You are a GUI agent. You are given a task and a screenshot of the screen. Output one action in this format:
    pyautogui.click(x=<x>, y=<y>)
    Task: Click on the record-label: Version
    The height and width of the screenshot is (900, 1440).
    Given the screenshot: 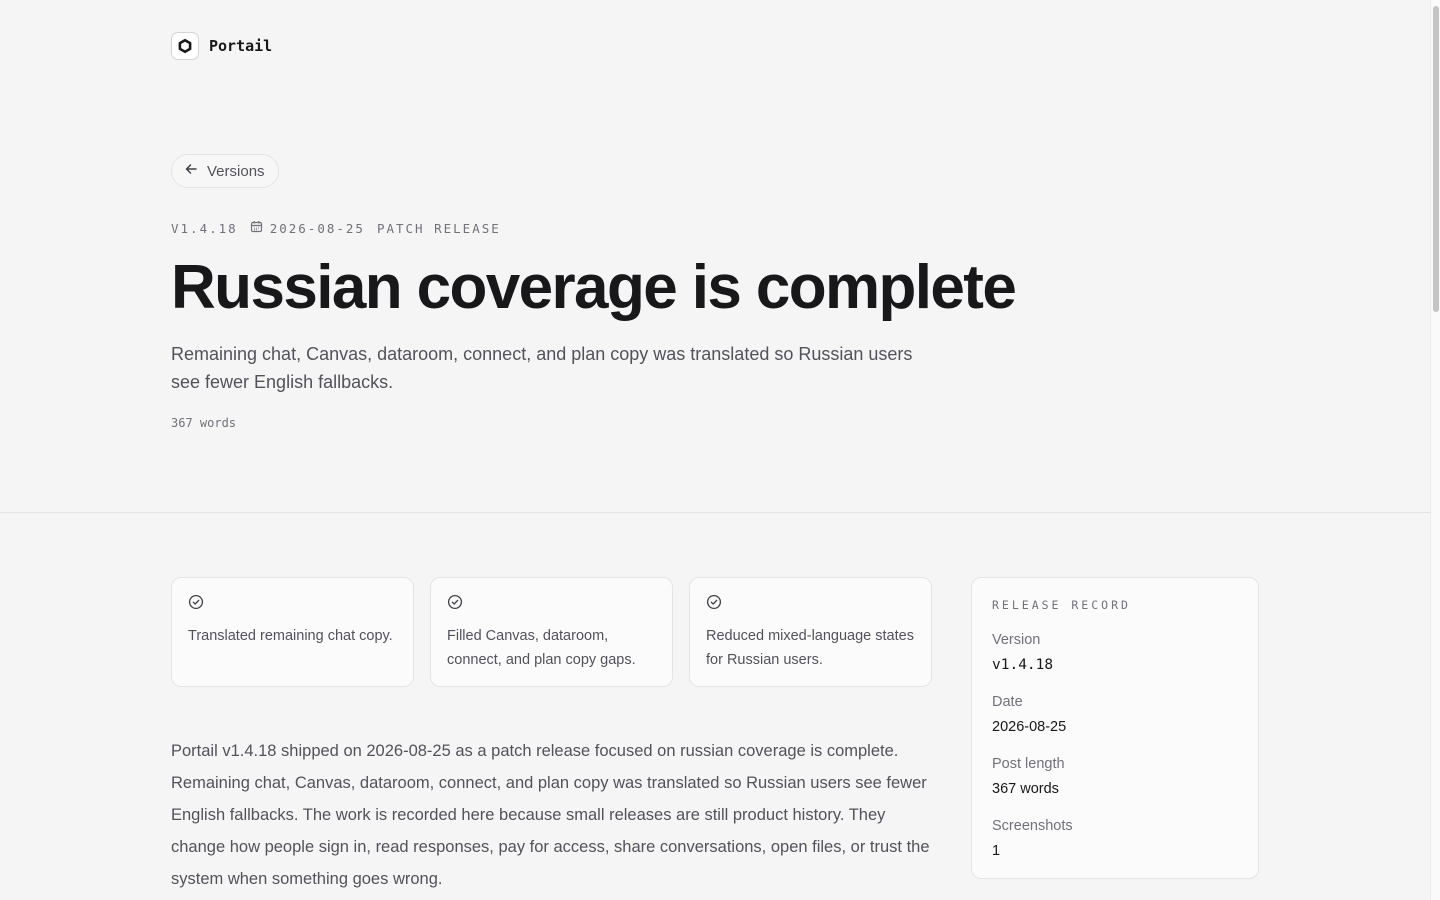 What is the action you would take?
    pyautogui.click(x=1016, y=640)
    